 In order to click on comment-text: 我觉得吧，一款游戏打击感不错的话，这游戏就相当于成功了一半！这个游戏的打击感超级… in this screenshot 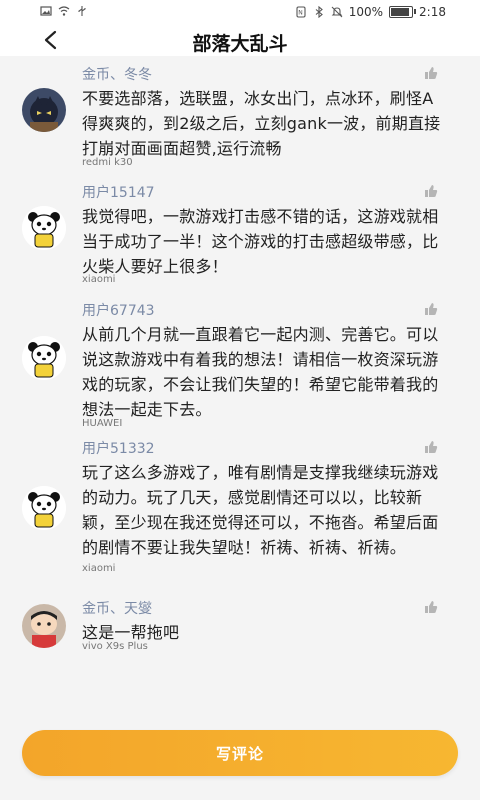, I will do `click(260, 241)`.